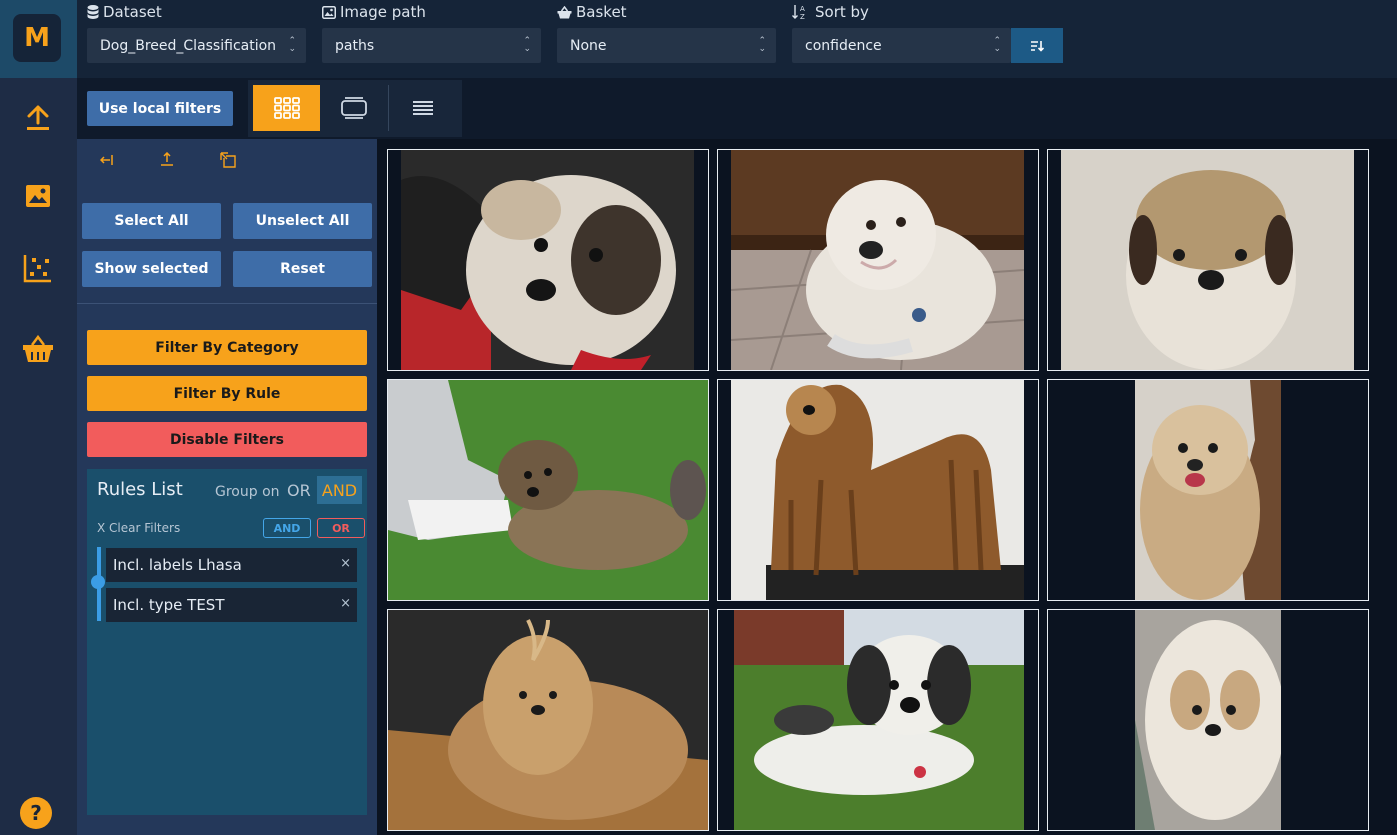 The image size is (1397, 835). I want to click on group-on-label: Group on, so click(247, 492).